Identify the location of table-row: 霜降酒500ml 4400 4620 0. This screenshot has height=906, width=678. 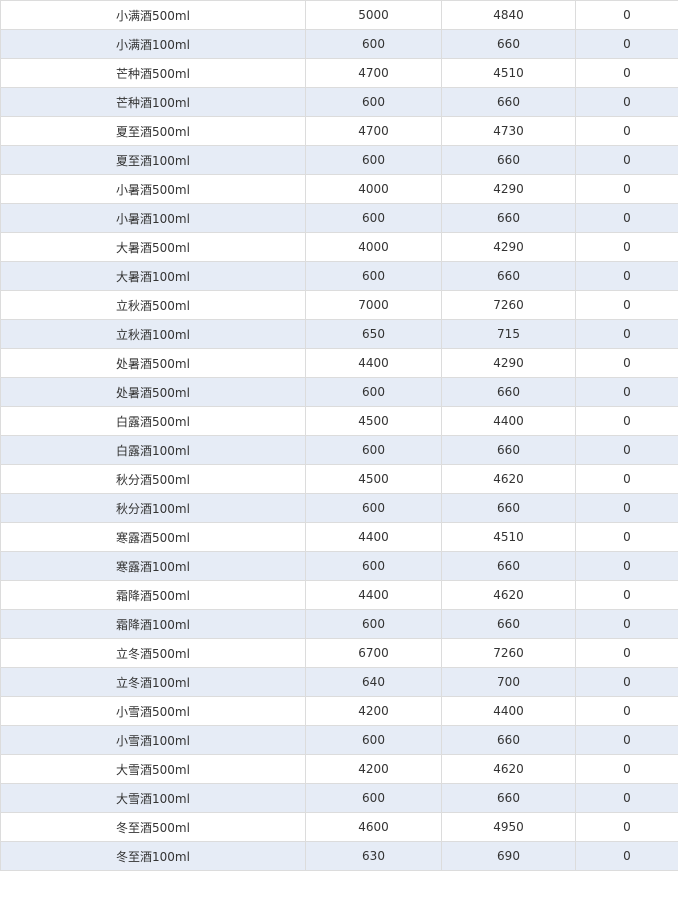
(339, 595).